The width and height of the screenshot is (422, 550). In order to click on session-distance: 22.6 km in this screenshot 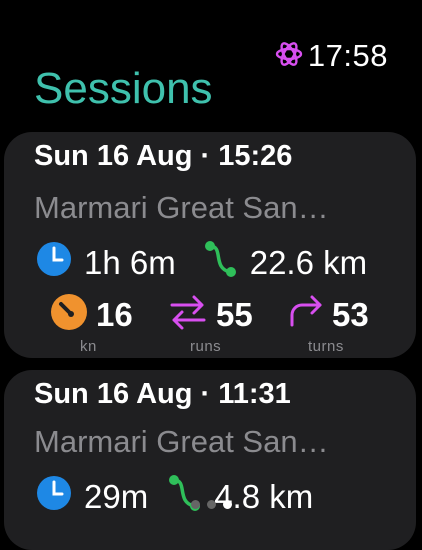, I will do `click(308, 262)`.